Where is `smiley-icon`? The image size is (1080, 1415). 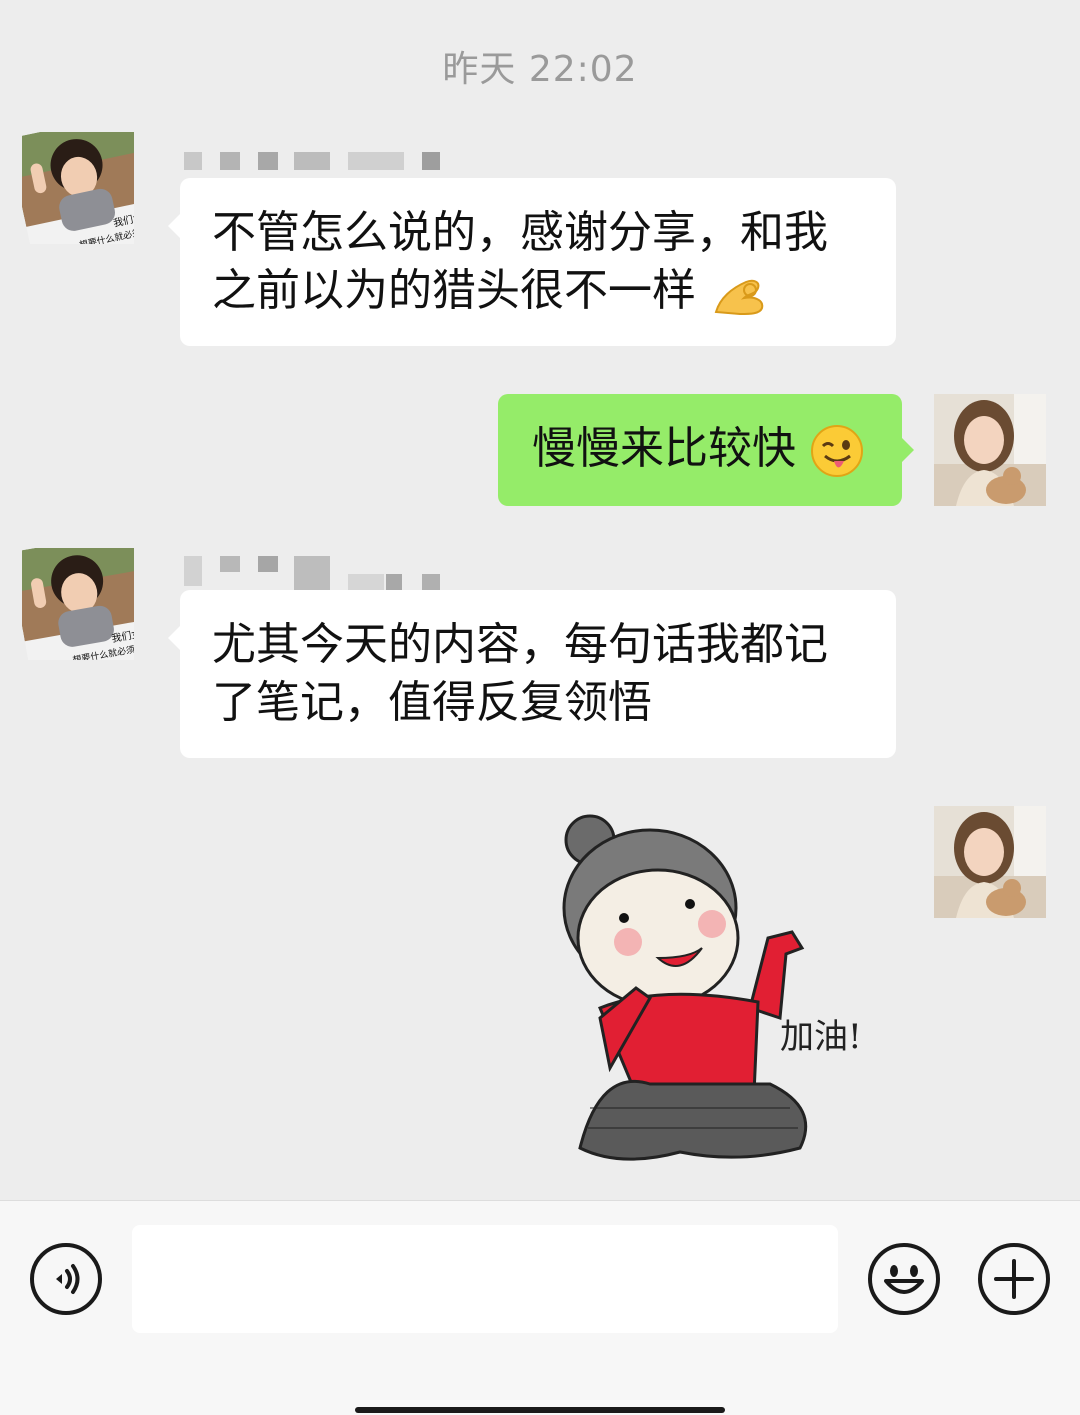 smiley-icon is located at coordinates (904, 1279).